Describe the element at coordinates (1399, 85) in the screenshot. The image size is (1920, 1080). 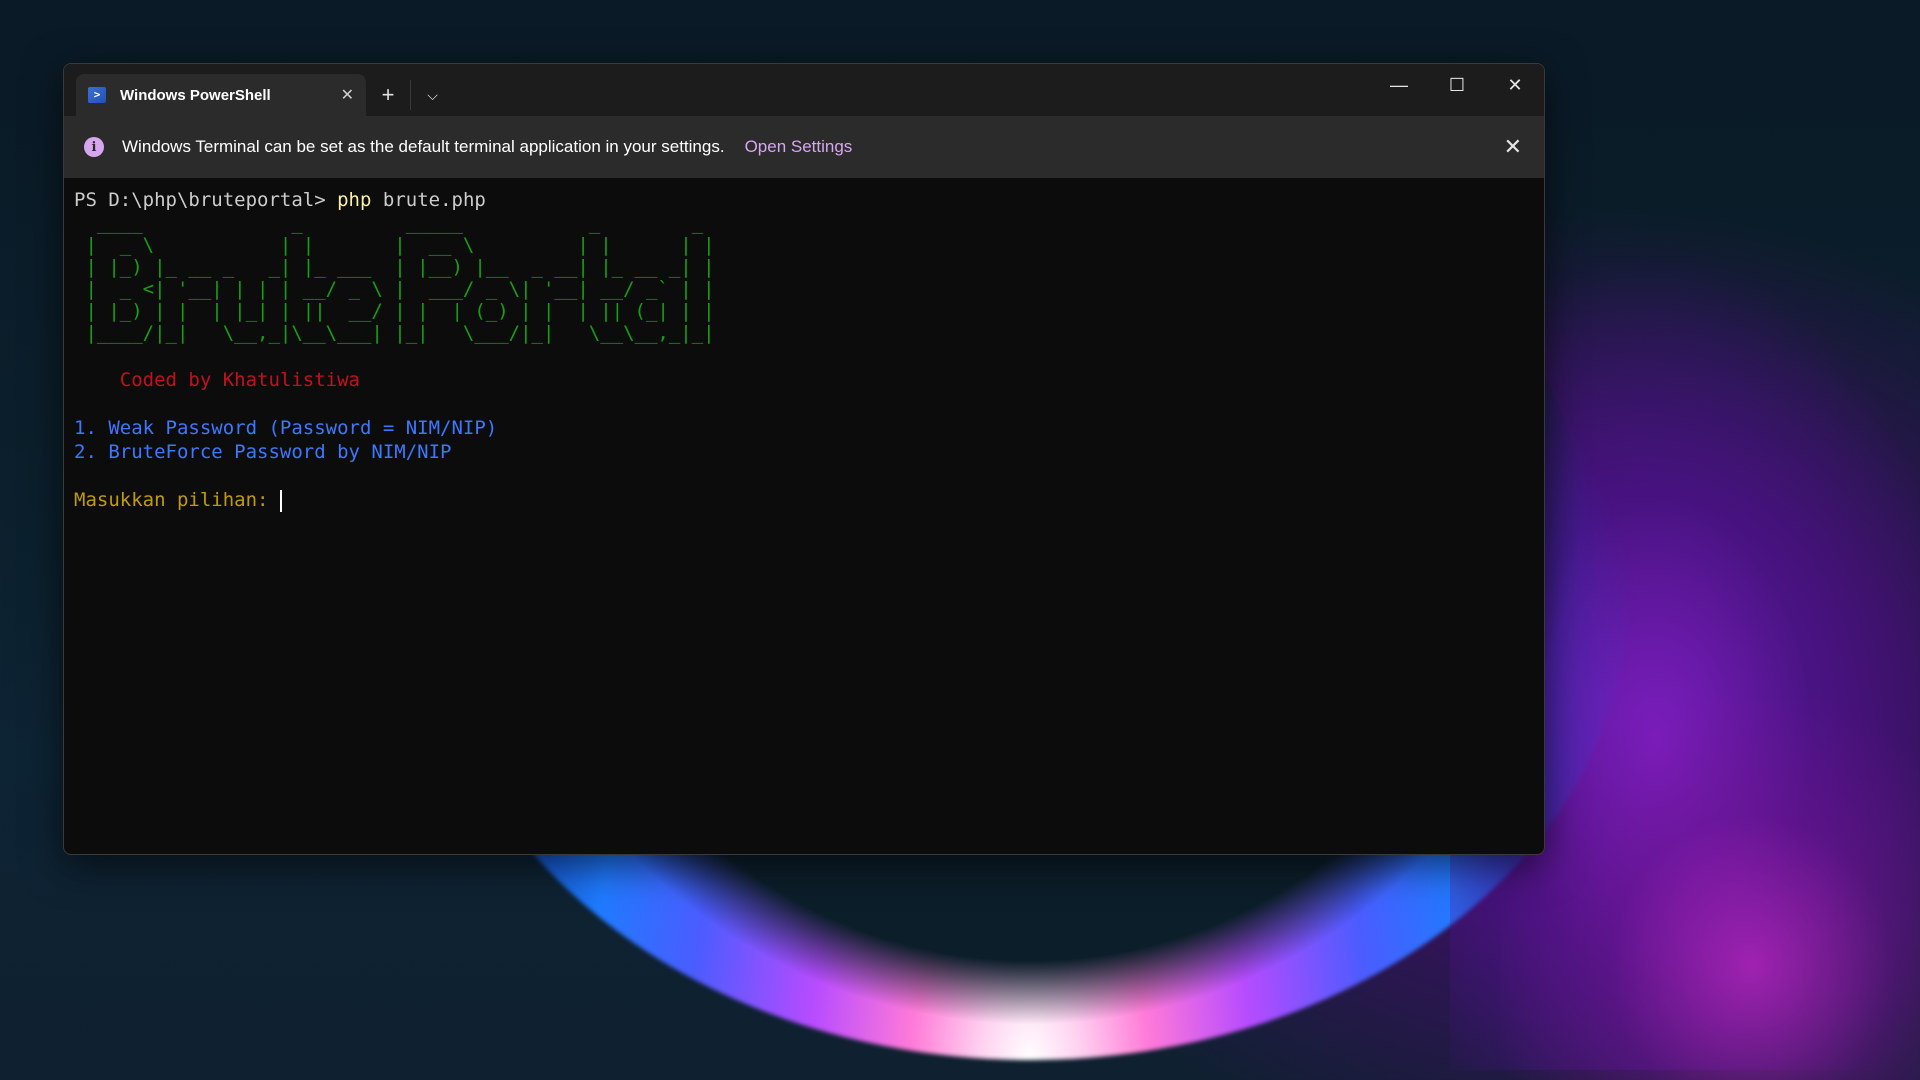
I see `minimize-button: —` at that location.